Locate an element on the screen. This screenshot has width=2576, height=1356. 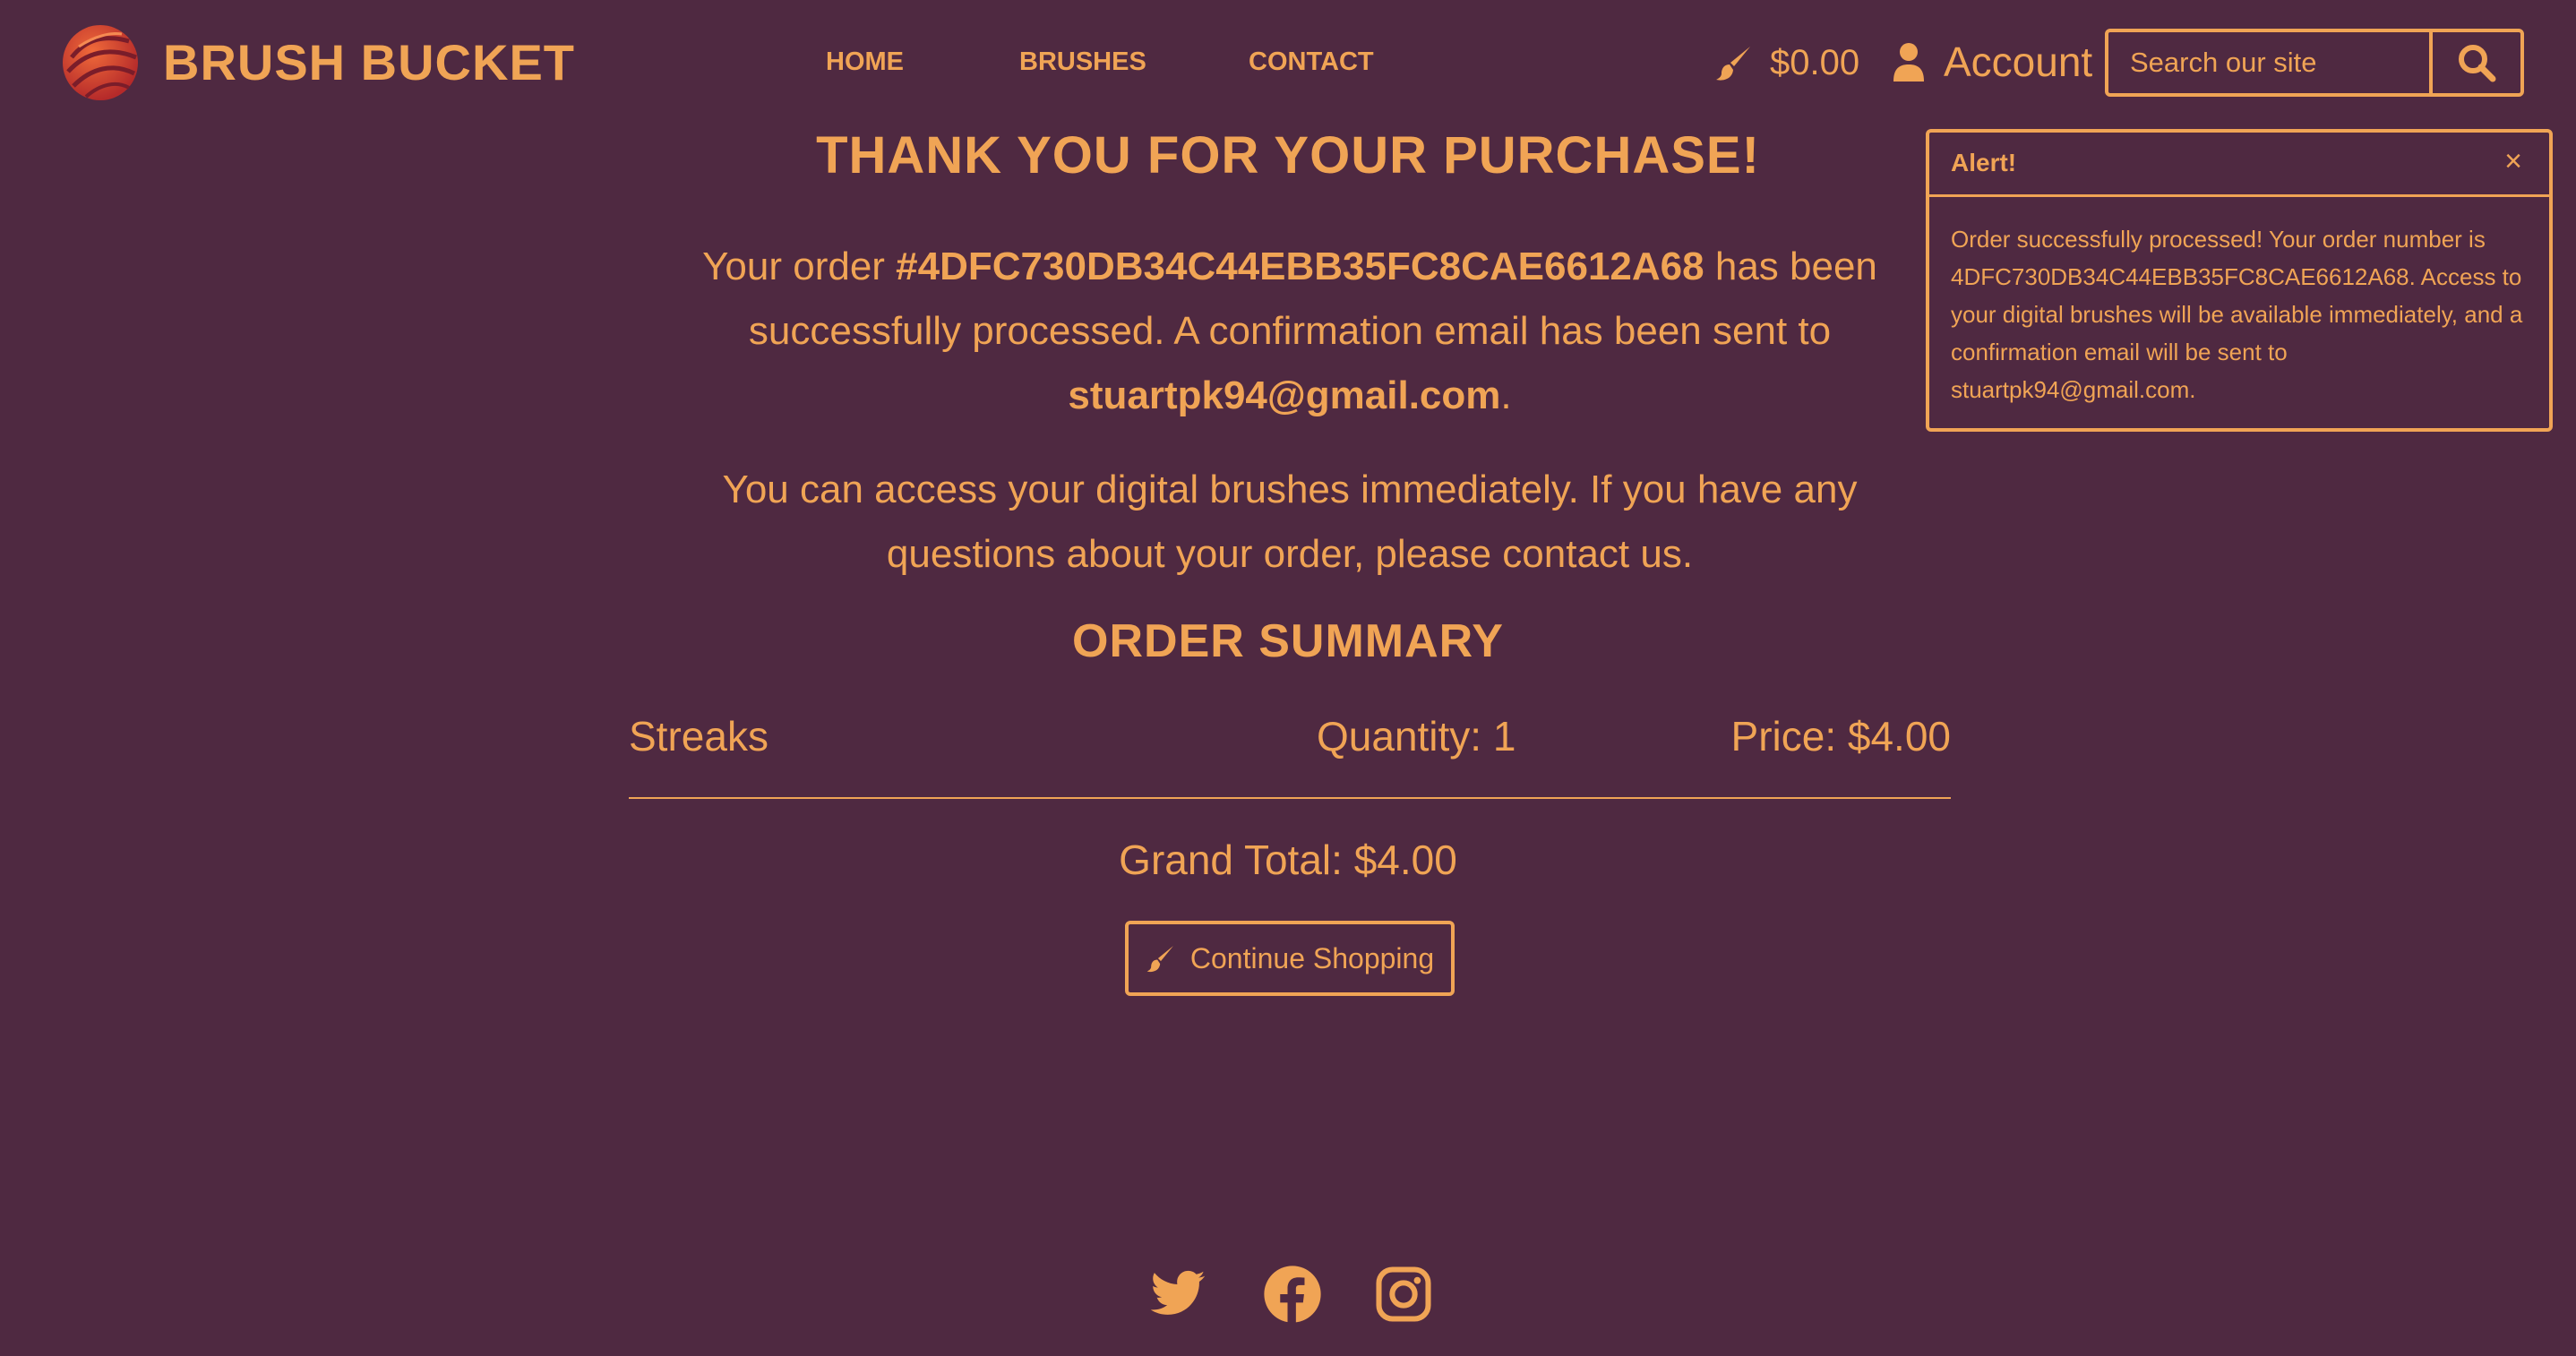
brand-name: BRUSH BUCKET is located at coordinates (369, 63).